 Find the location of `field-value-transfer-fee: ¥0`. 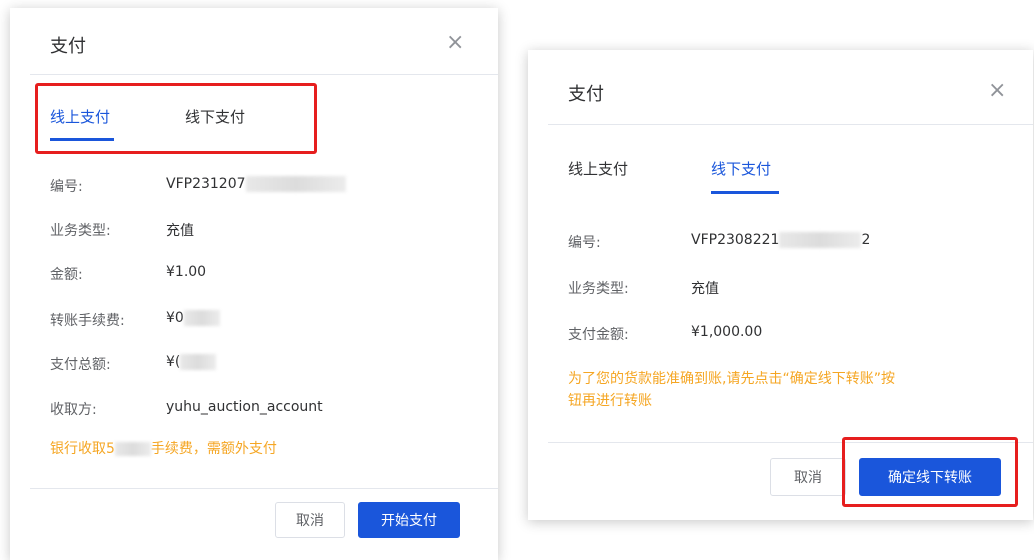

field-value-transfer-fee: ¥0 is located at coordinates (193, 318).